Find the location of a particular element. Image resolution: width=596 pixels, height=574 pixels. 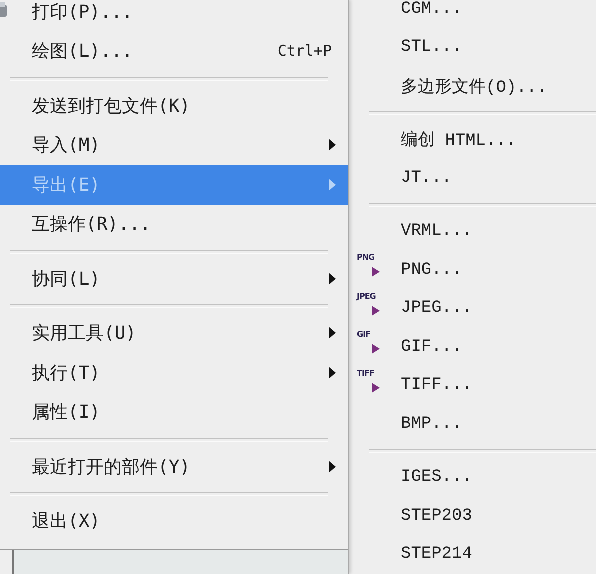

menu-item-label: 发送到打包文件(K) is located at coordinates (111, 106).